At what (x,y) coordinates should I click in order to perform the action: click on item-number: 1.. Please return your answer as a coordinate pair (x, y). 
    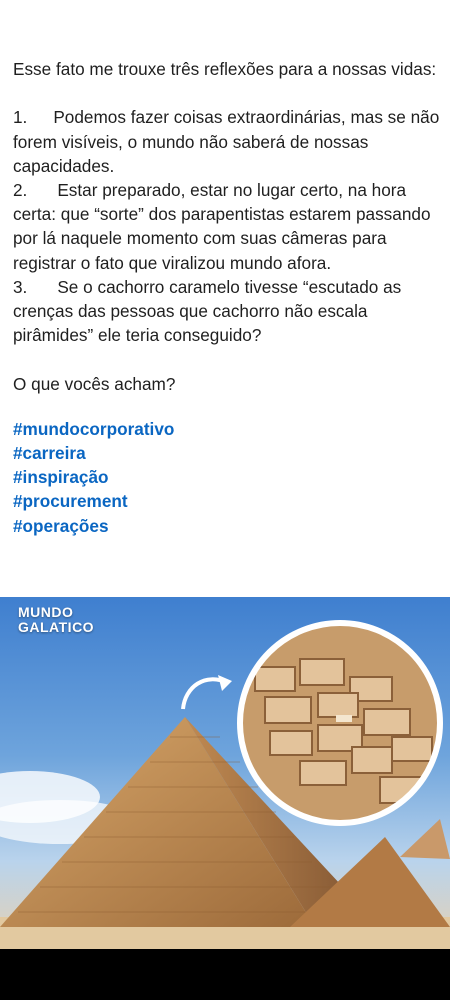
    Looking at the image, I should click on (20, 117).